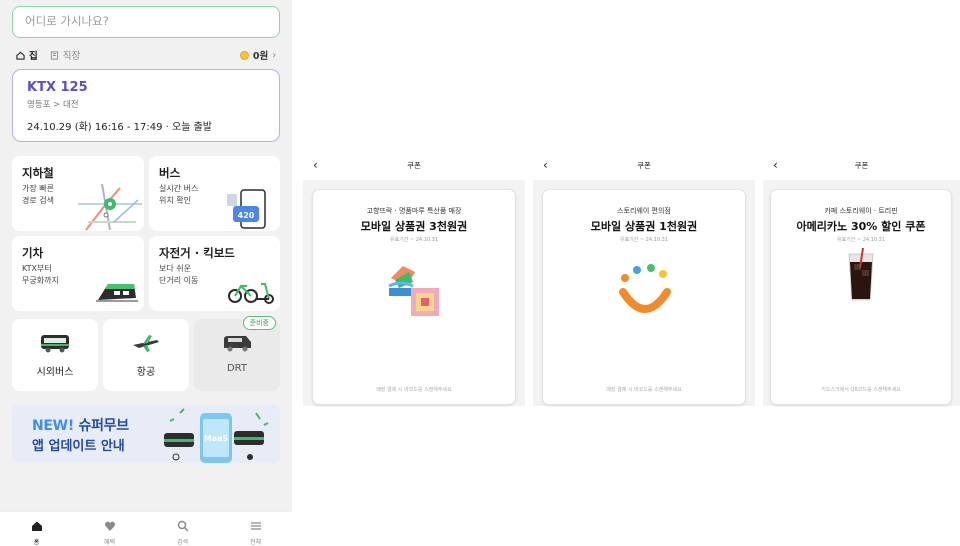 This screenshot has height=546, width=960. I want to click on flight-button: 항공, so click(146, 355).